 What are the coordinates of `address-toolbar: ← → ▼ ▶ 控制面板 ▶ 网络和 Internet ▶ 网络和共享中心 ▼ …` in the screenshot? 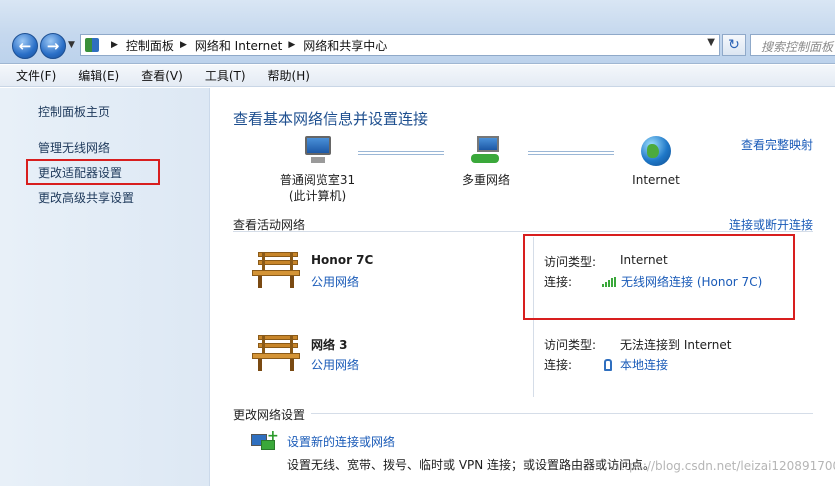 It's located at (417, 32).